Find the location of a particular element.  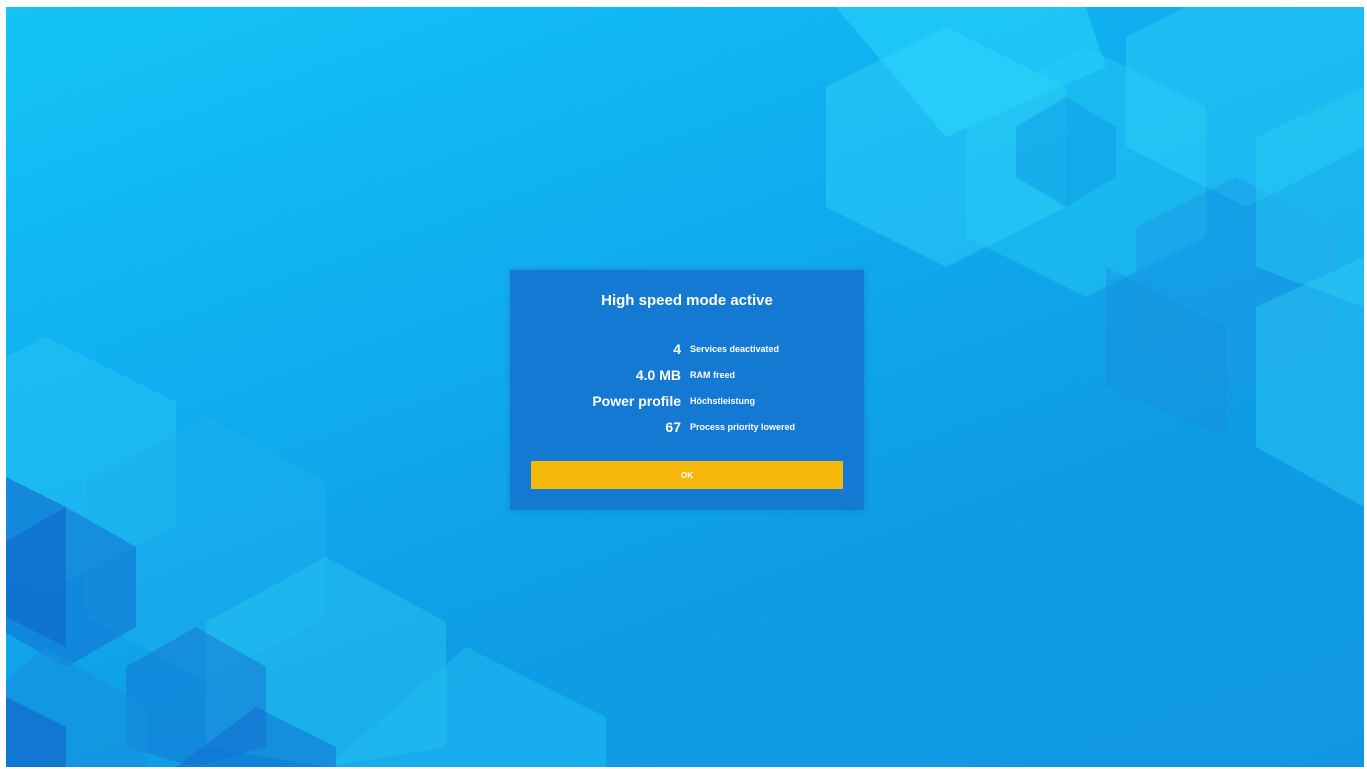

stat-row-power-profile: Power profile Höchstleistung is located at coordinates (687, 401).